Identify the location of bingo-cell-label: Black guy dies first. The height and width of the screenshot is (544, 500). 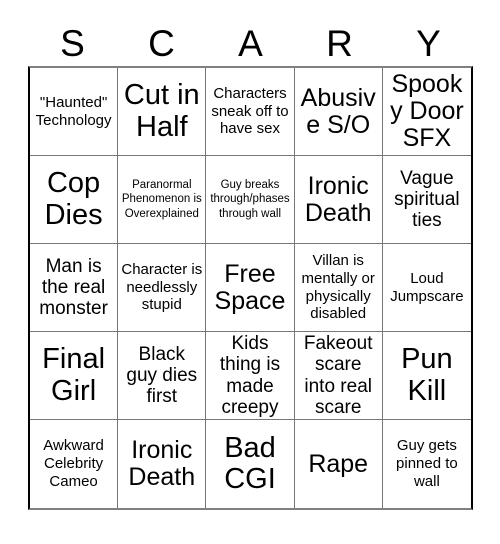
(162, 375).